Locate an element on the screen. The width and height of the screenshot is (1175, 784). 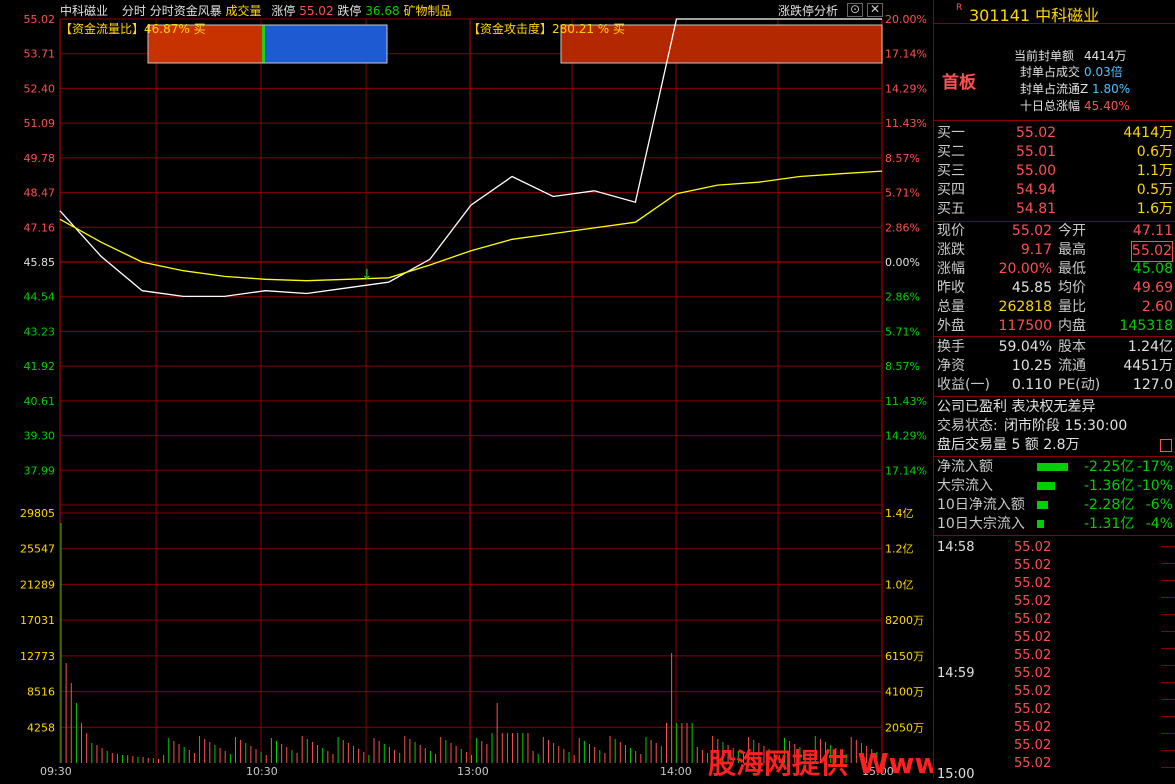
flow-value: -2.25亿 is located at coordinates (1109, 467).